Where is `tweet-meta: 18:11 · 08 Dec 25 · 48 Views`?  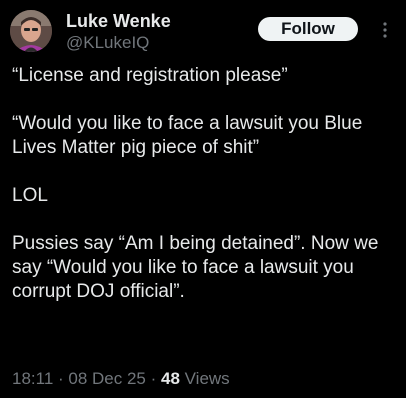 tweet-meta: 18:11 · 08 Dec 25 · 48 Views is located at coordinates (121, 379).